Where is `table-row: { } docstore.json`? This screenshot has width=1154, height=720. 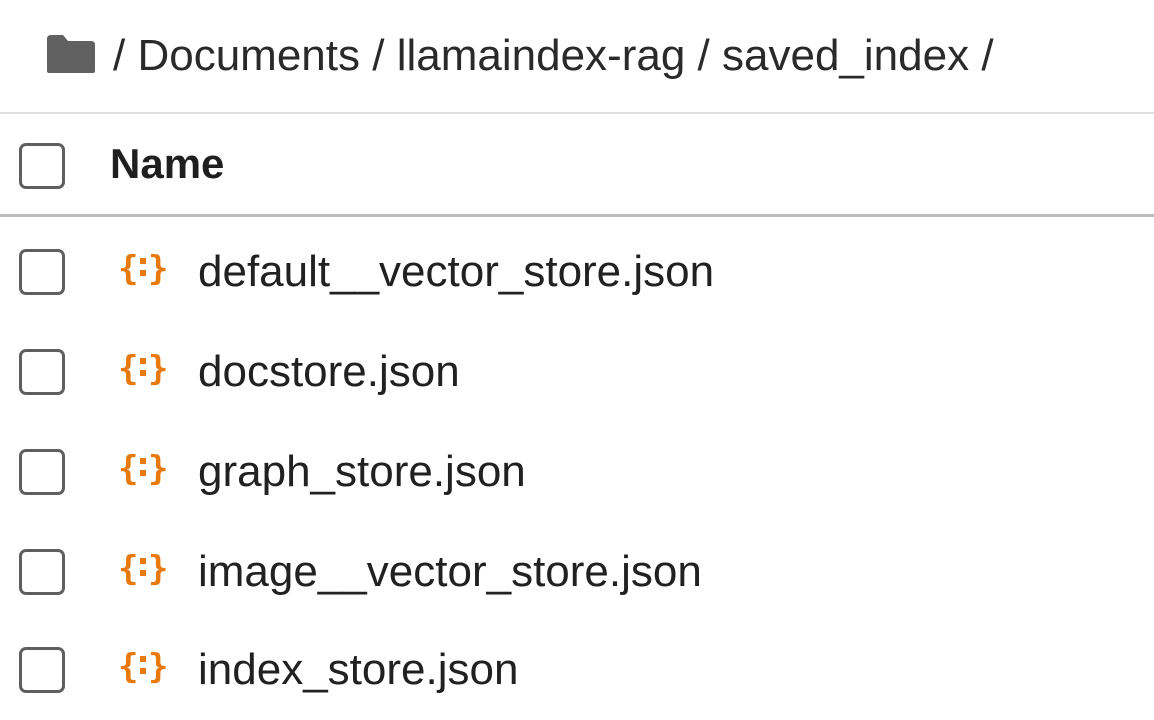
table-row: { } docstore.json is located at coordinates (577, 372).